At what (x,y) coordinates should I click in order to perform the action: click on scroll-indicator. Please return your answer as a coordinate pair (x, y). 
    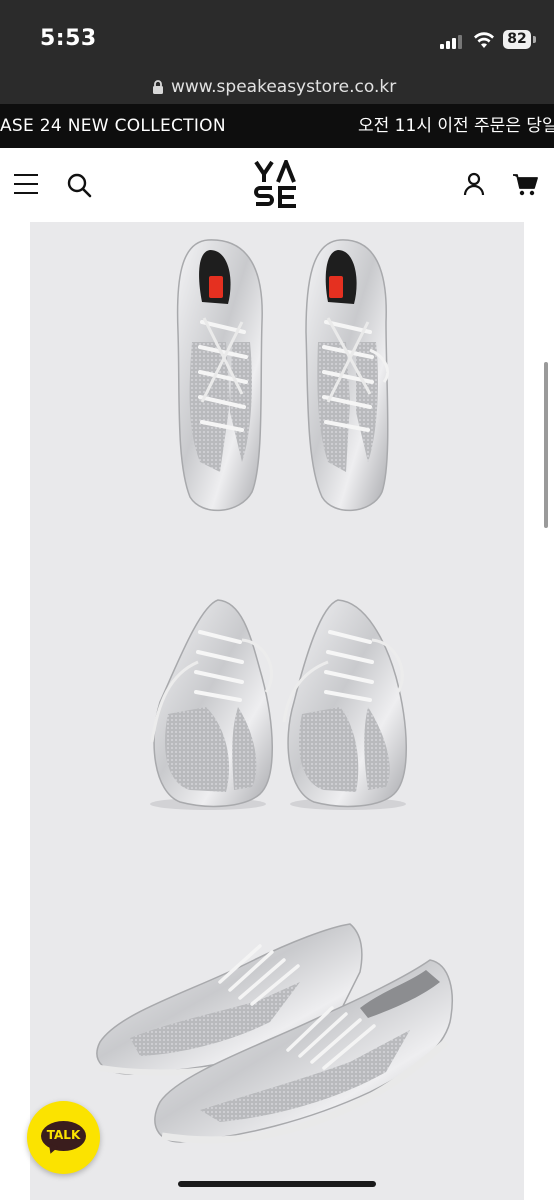
    Looking at the image, I should click on (546, 445).